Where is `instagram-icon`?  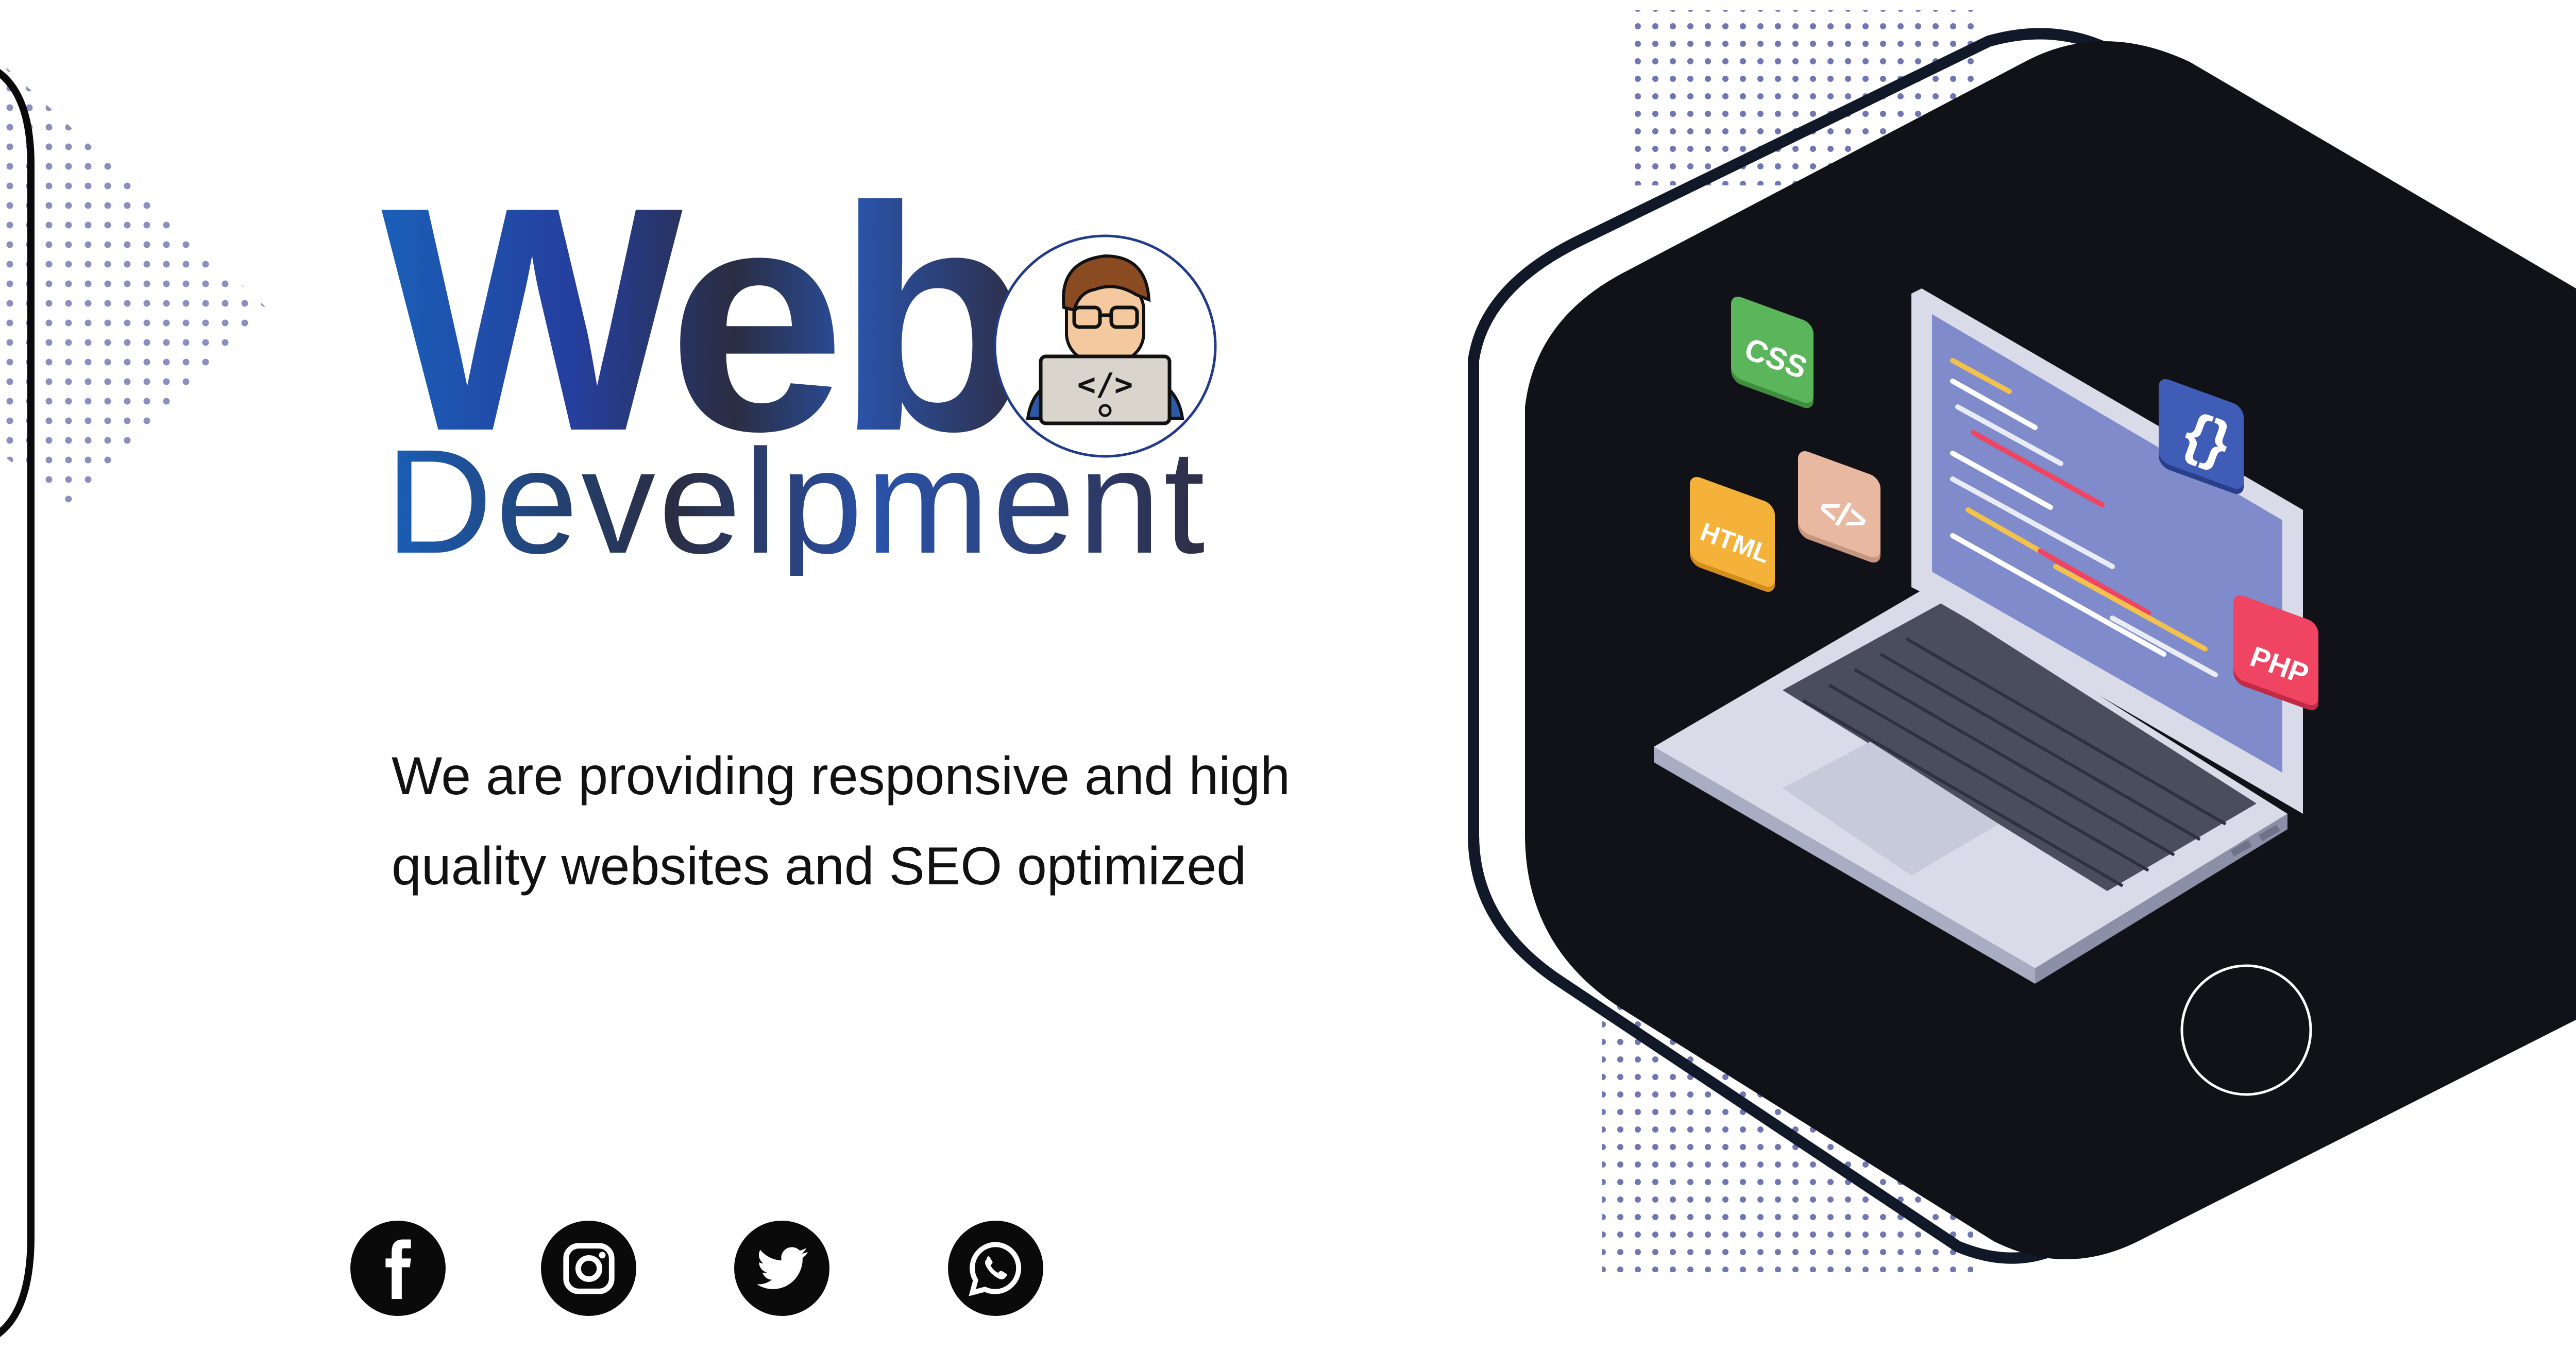 instagram-icon is located at coordinates (589, 1268).